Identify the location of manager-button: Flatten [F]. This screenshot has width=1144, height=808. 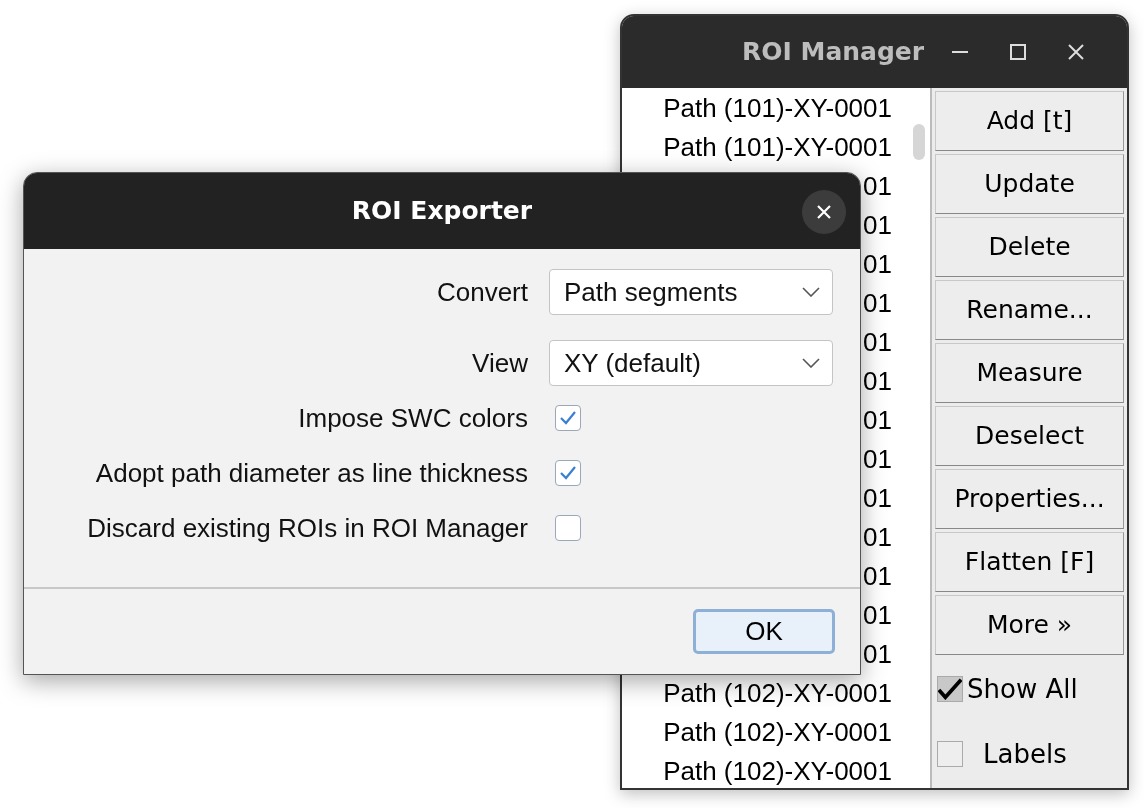
(1029, 562).